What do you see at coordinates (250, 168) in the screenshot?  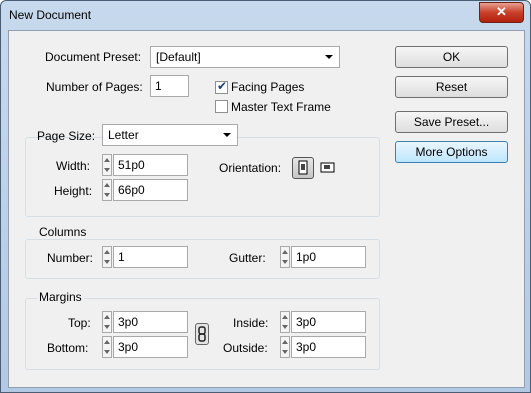 I see `orientation-label: Orientation:` at bounding box center [250, 168].